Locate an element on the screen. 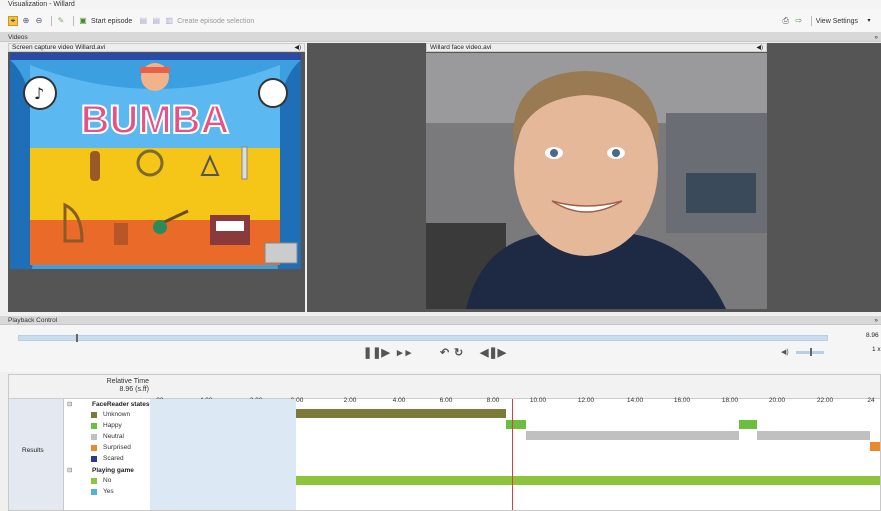 Image resolution: width=881 pixels, height=511 pixels. time-cursor is located at coordinates (512, 454).